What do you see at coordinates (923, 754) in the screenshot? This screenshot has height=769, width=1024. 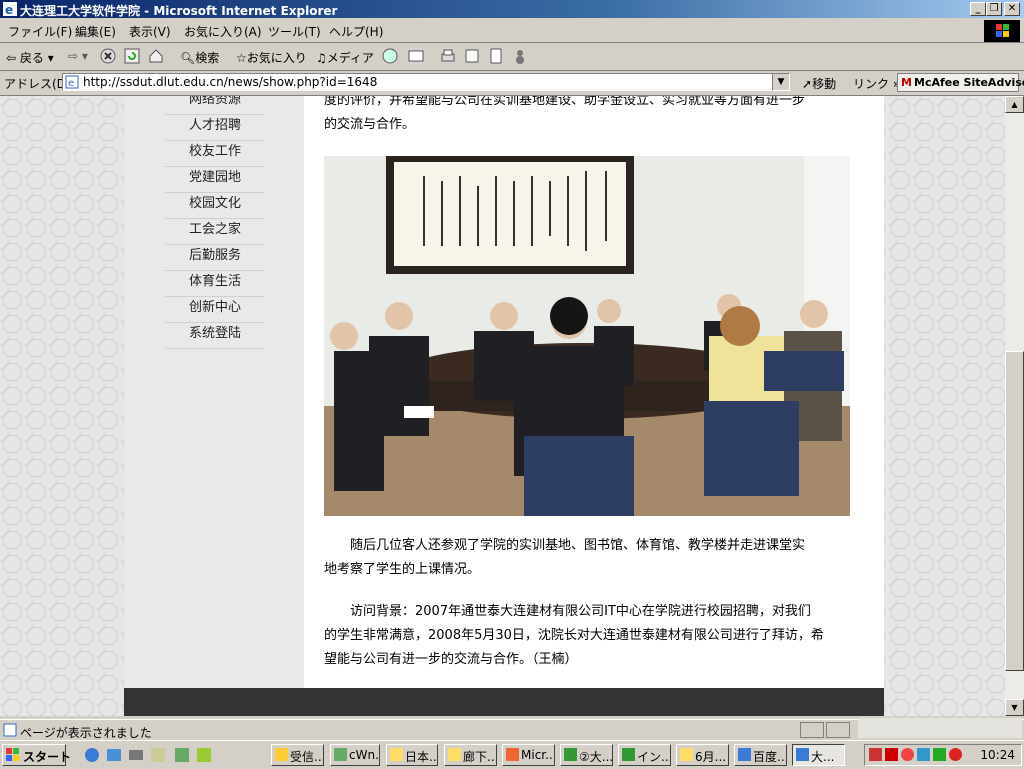 I see `tray-monitor-icon` at bounding box center [923, 754].